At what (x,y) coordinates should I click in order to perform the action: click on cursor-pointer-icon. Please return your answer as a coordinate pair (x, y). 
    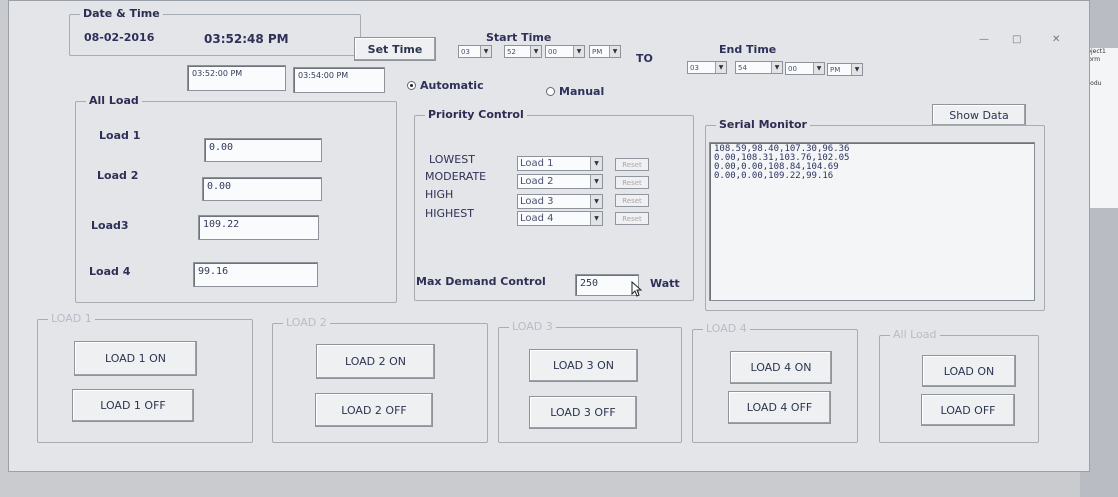
    Looking at the image, I should click on (637, 290).